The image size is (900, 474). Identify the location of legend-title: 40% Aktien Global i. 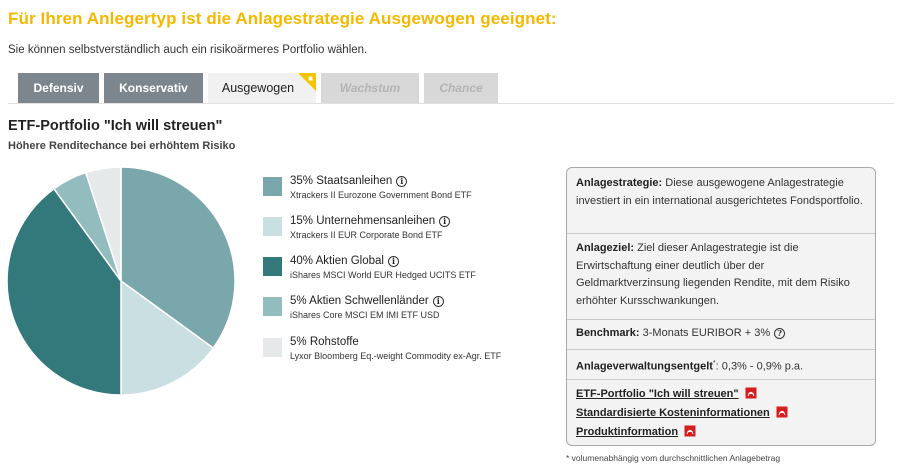
(344, 261).